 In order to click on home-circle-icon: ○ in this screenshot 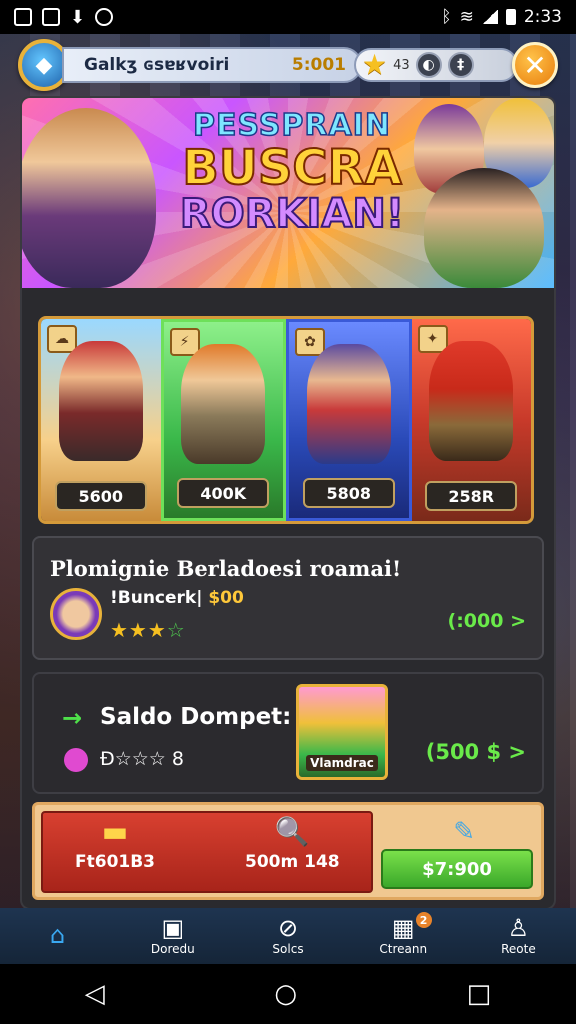, I will do `click(285, 994)`.